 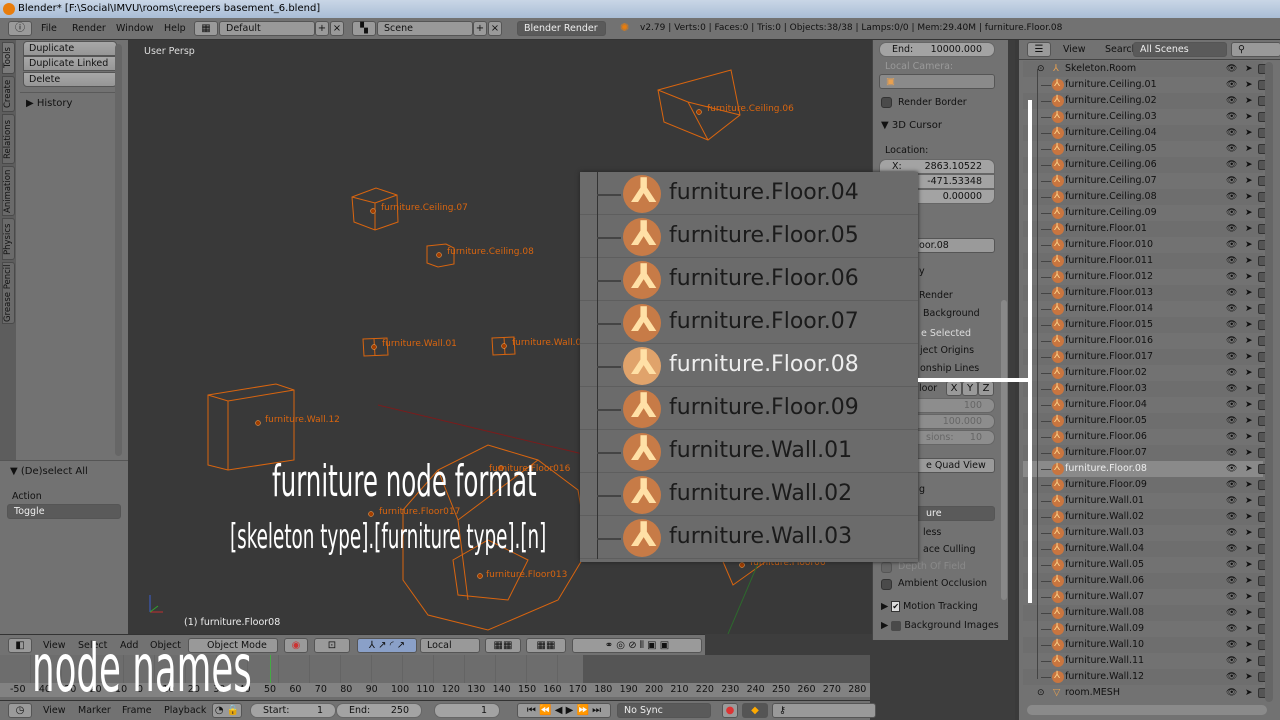 I want to click on outliner-item: furniture.Wall.01 👁 ➤, so click(x=1145, y=500).